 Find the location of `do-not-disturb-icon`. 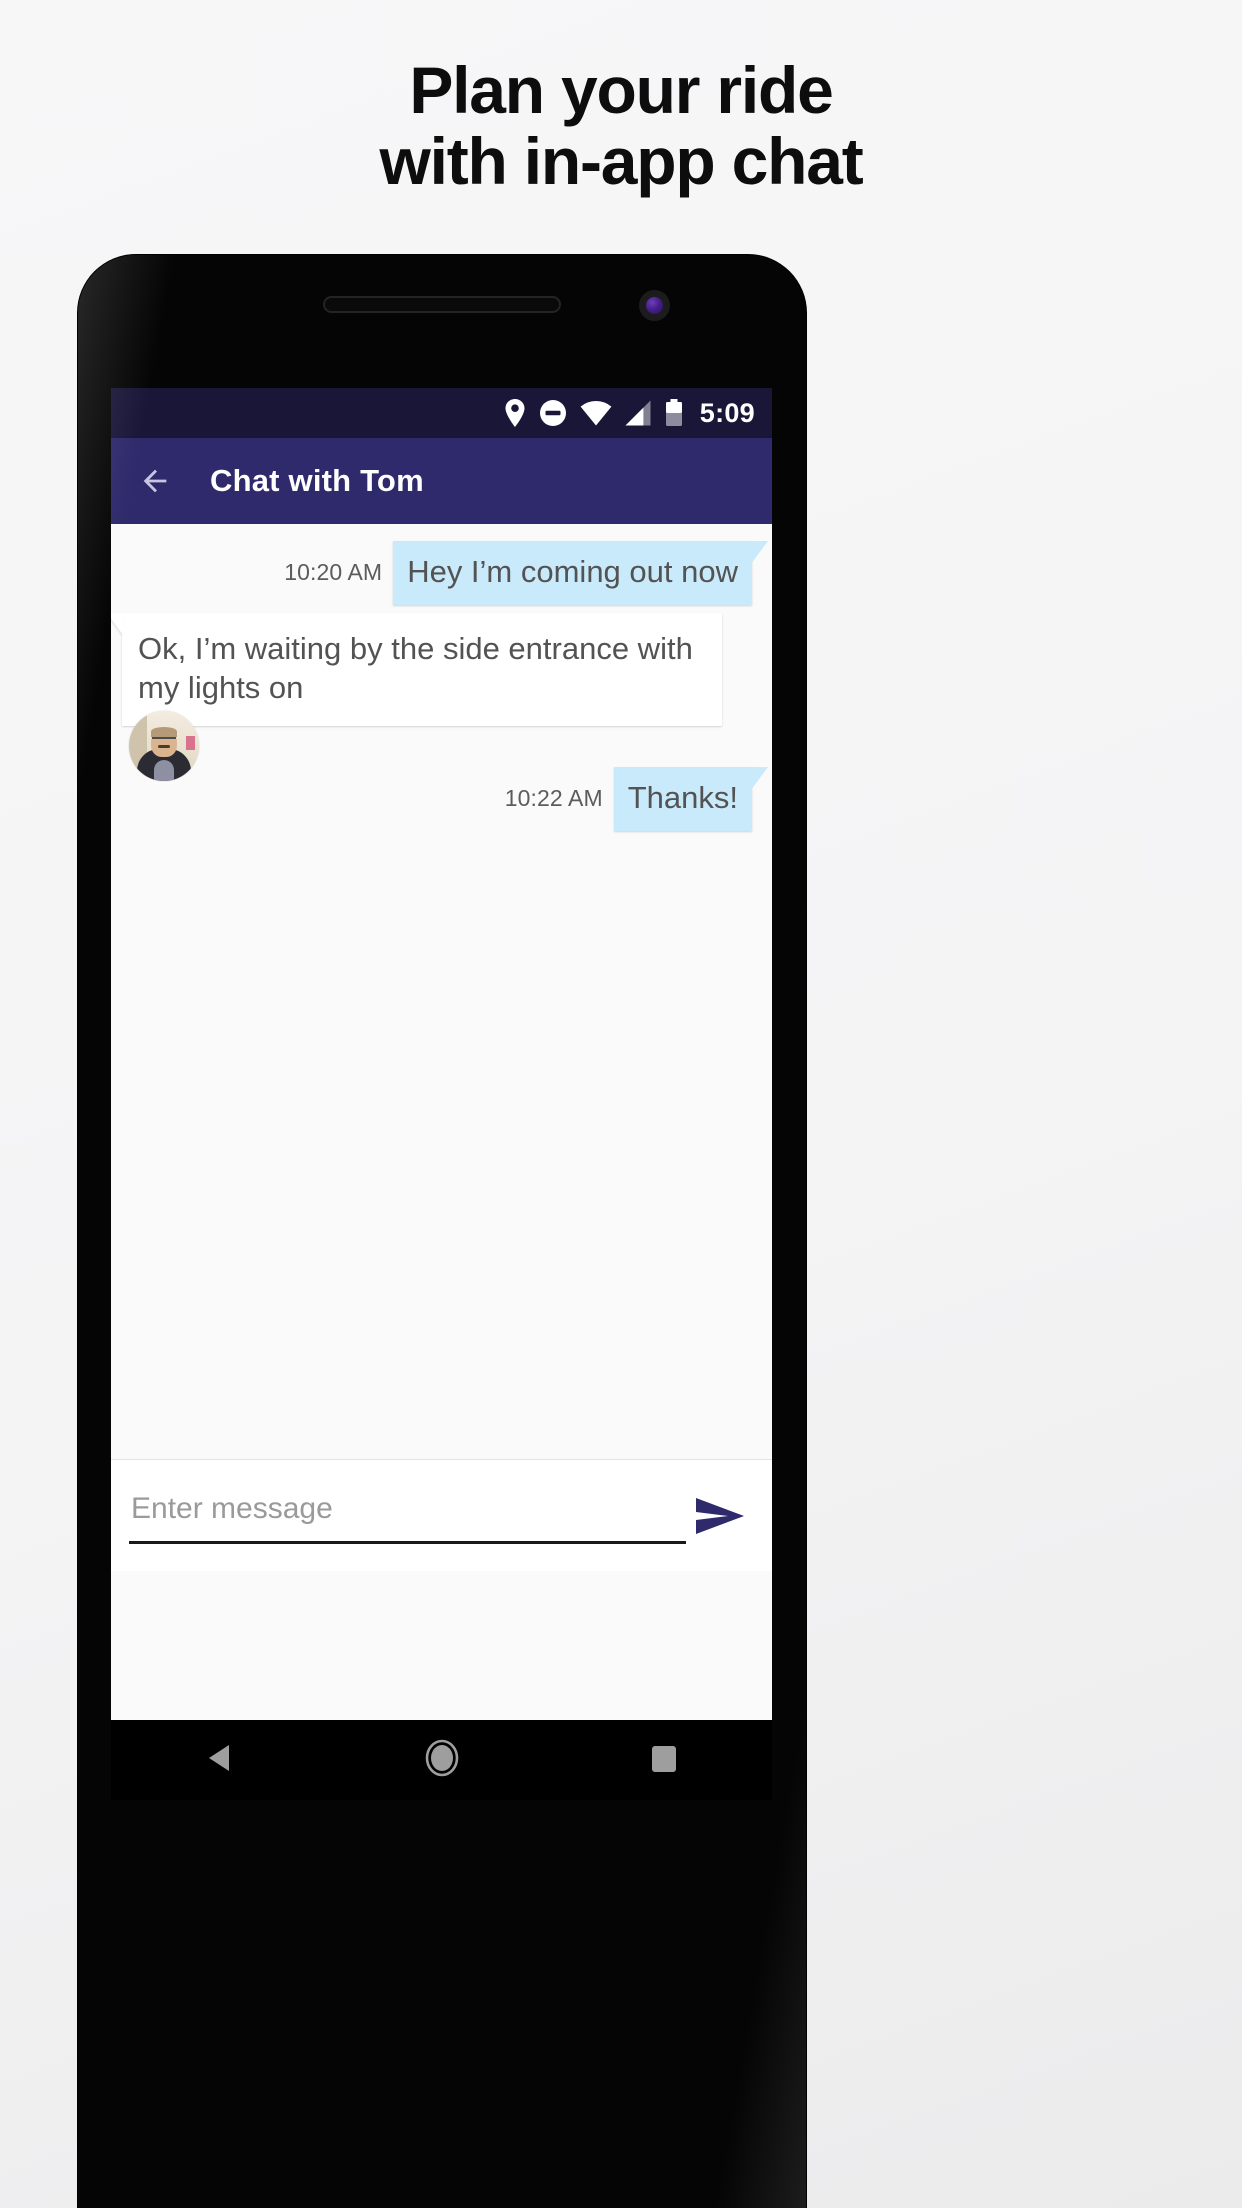

do-not-disturb-icon is located at coordinates (553, 413).